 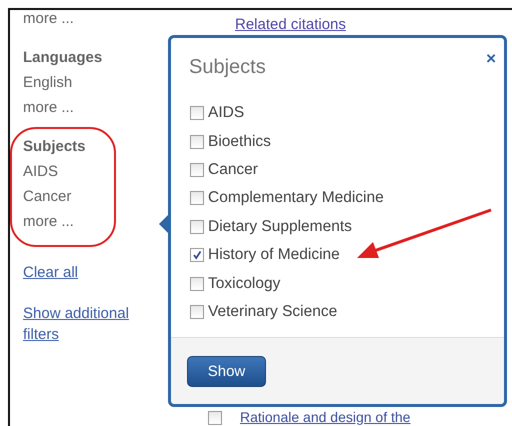 What do you see at coordinates (296, 198) in the screenshot?
I see `option-label: Complementary Medicine` at bounding box center [296, 198].